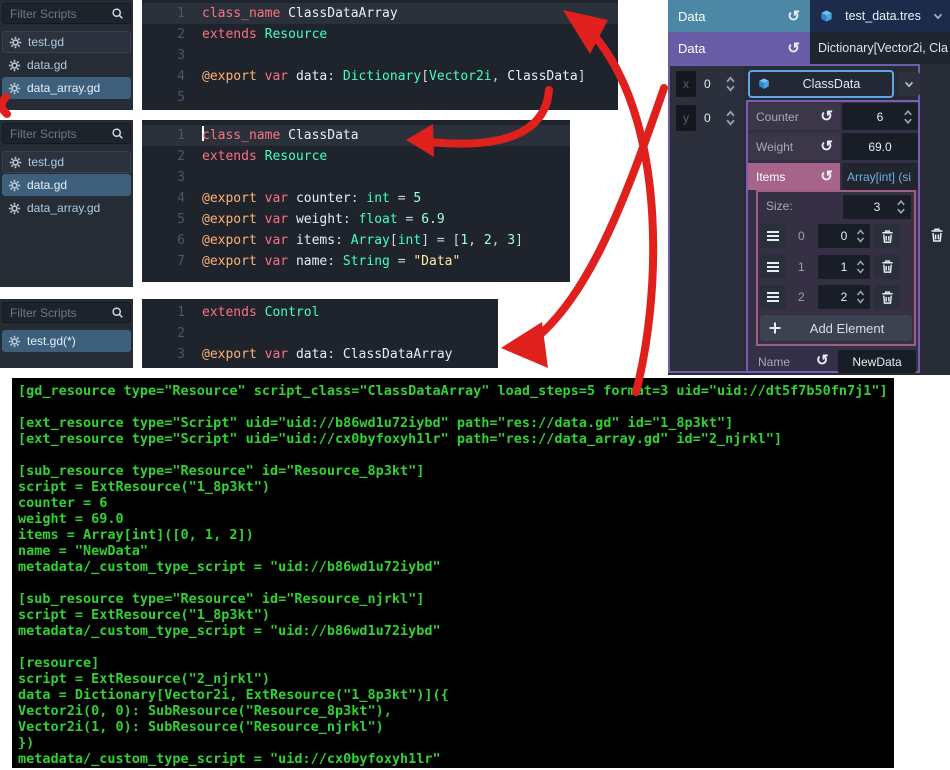 Image resolution: width=950 pixels, height=770 pixels. What do you see at coordinates (136, 535) in the screenshot?
I see `tres-line: items = Array[int]([0, 1, 2])` at bounding box center [136, 535].